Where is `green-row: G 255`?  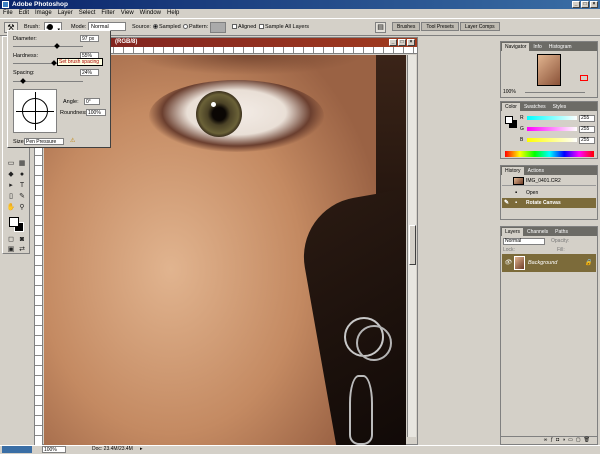 green-row: G 255 is located at coordinates (550, 129).